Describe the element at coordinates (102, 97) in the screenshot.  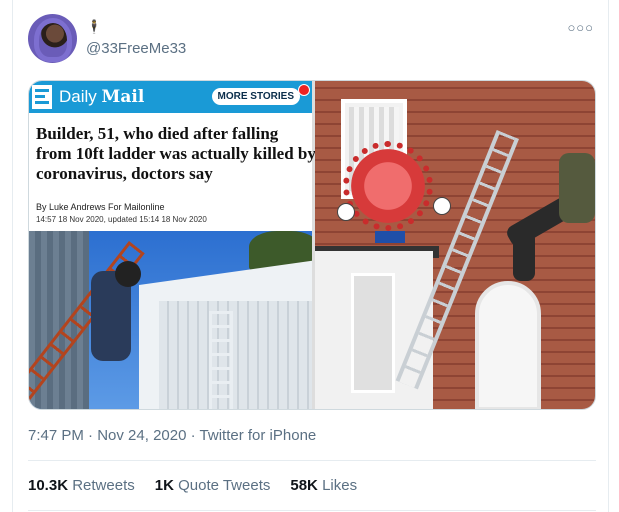
I see `daily-mail-logo: Daily Mail` at that location.